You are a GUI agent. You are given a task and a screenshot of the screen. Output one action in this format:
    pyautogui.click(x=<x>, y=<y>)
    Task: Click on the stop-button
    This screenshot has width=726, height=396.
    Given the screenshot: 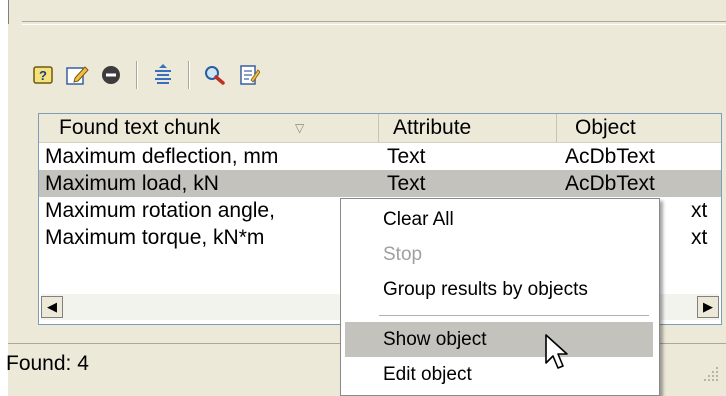 What is the action you would take?
    pyautogui.click(x=111, y=75)
    